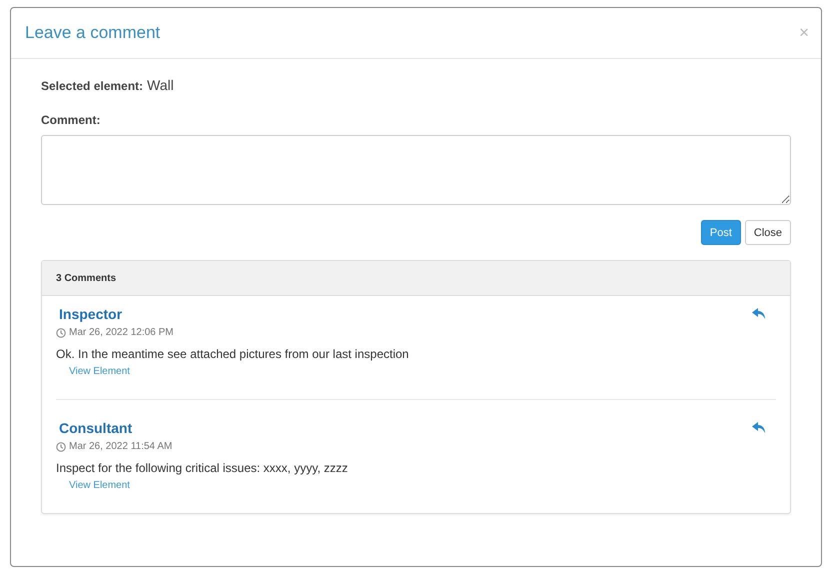 The image size is (826, 569). Describe the element at coordinates (86, 278) in the screenshot. I see `comments-count: 3 Comments` at that location.